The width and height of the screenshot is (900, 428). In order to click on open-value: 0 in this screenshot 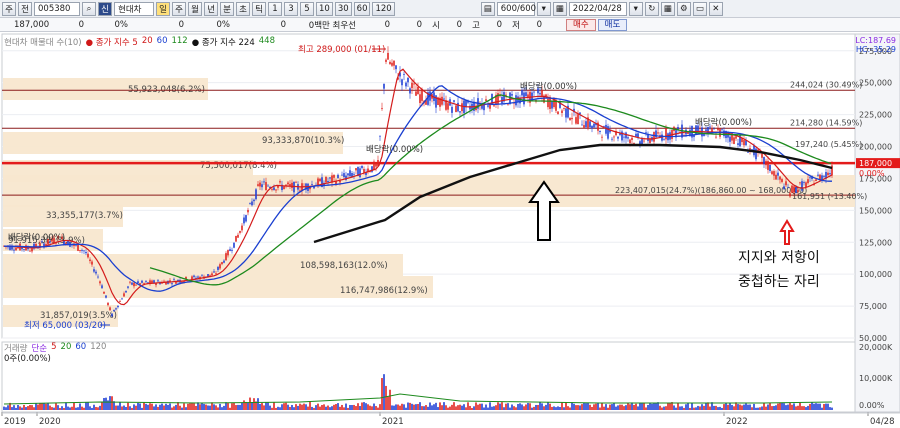, I will do `click(459, 24)`.